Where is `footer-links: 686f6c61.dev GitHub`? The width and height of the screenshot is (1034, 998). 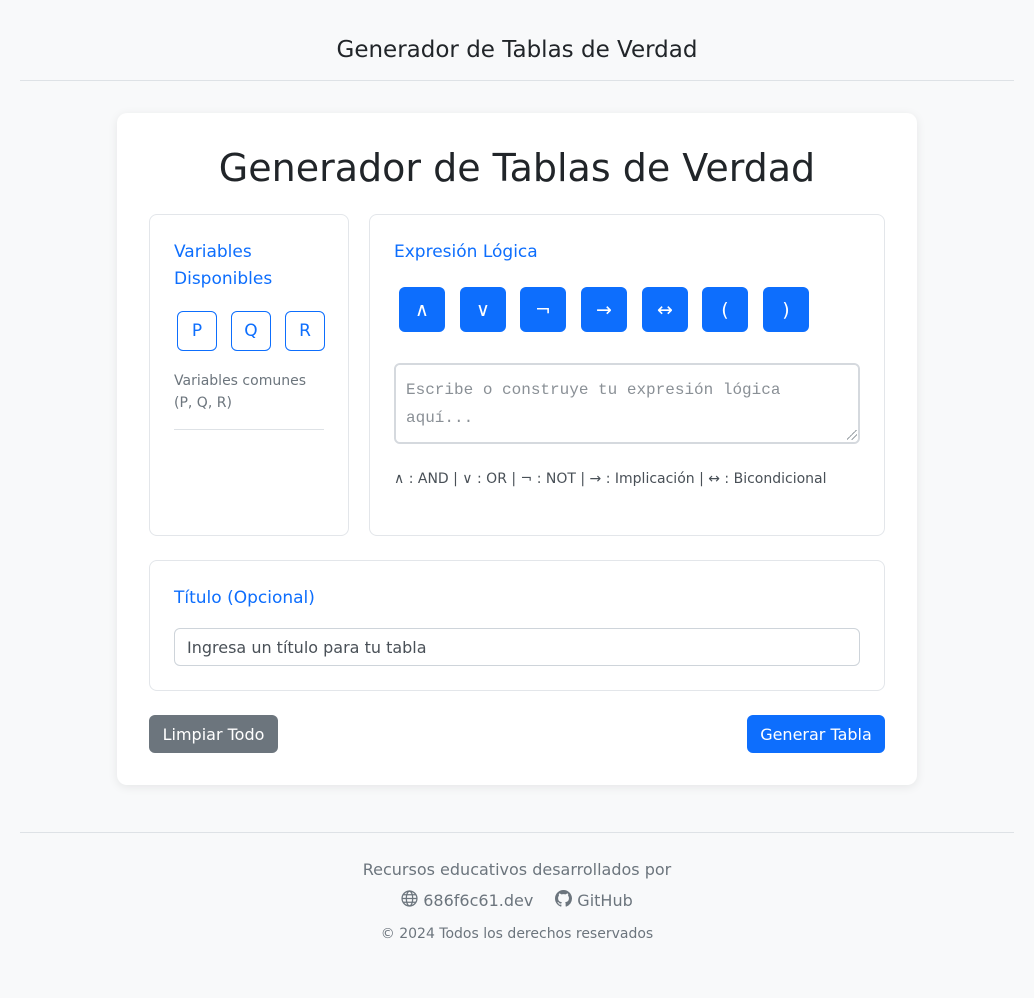 footer-links: 686f6c61.dev GitHub is located at coordinates (517, 900).